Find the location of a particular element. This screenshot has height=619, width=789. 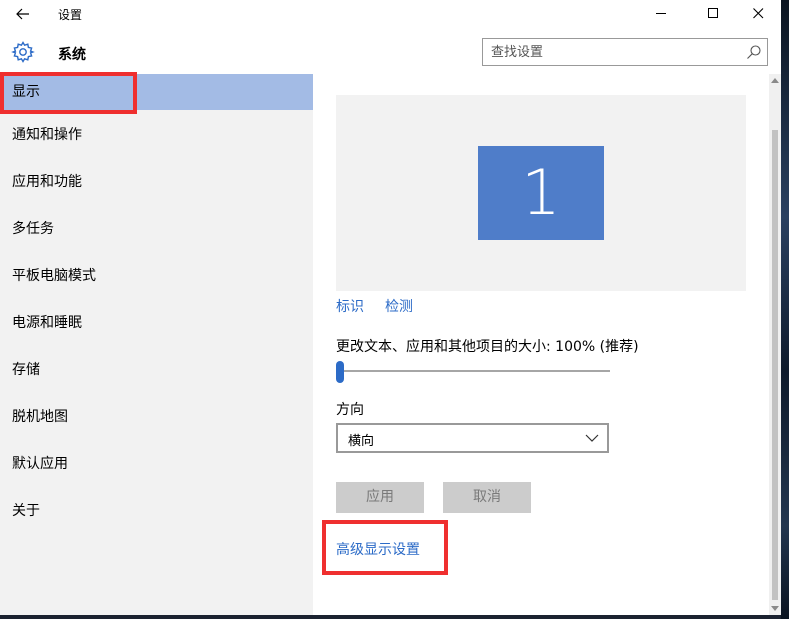

search-box is located at coordinates (625, 52).